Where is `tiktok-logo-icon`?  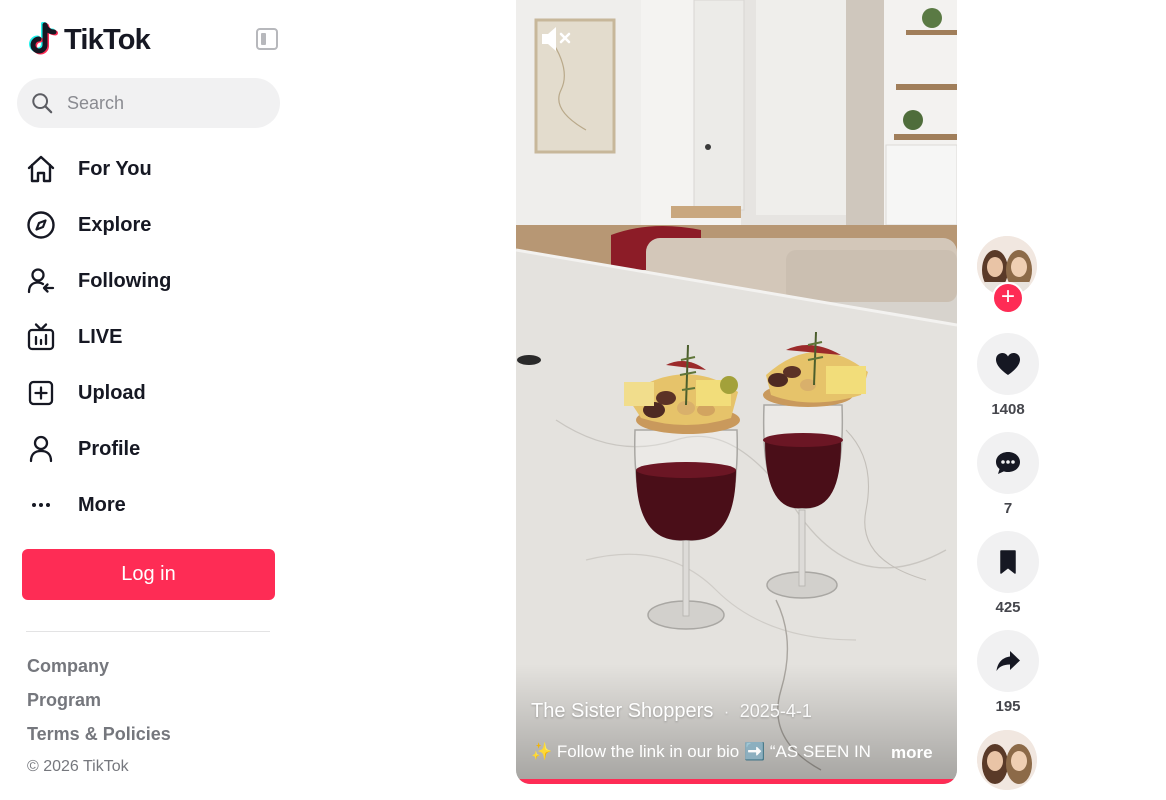
tiktok-logo-icon is located at coordinates (43, 38).